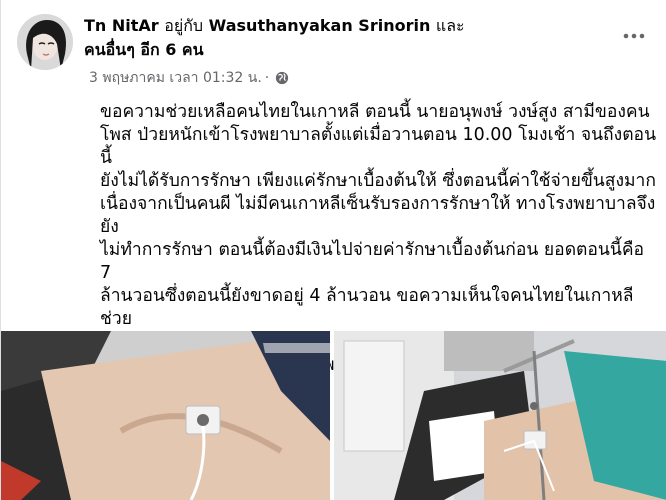 This screenshot has width=666, height=500. I want to click on and-label: และ, so click(450, 25).